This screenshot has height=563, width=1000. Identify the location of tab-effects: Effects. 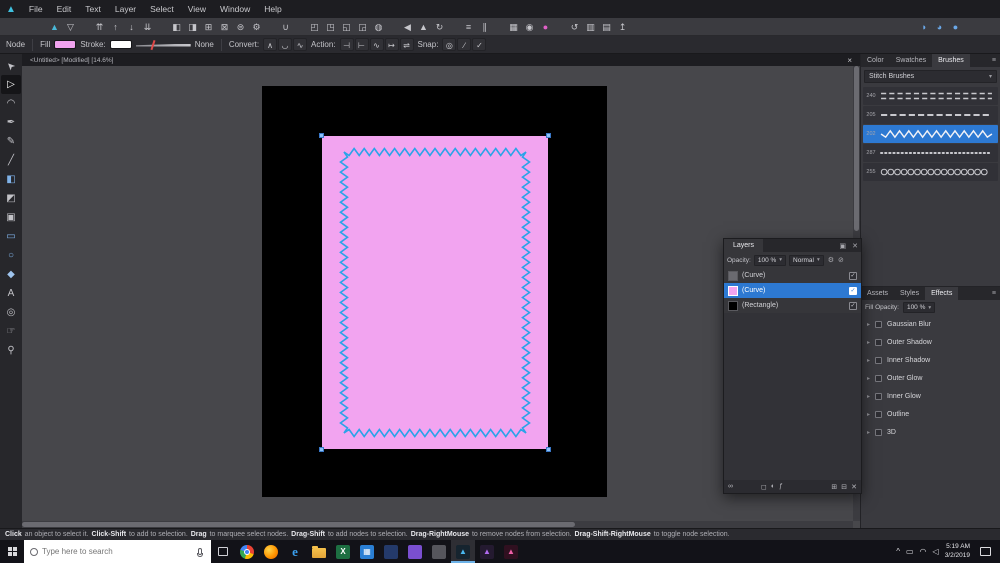
(942, 293).